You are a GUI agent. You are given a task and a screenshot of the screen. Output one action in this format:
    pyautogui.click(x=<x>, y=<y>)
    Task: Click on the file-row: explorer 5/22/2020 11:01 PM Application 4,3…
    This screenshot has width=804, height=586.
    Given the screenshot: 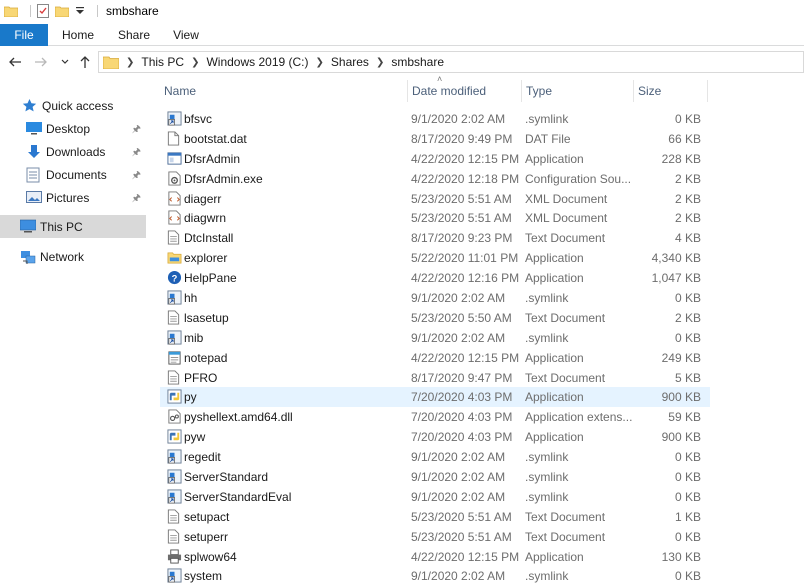 What is the action you would take?
    pyautogui.click(x=435, y=258)
    